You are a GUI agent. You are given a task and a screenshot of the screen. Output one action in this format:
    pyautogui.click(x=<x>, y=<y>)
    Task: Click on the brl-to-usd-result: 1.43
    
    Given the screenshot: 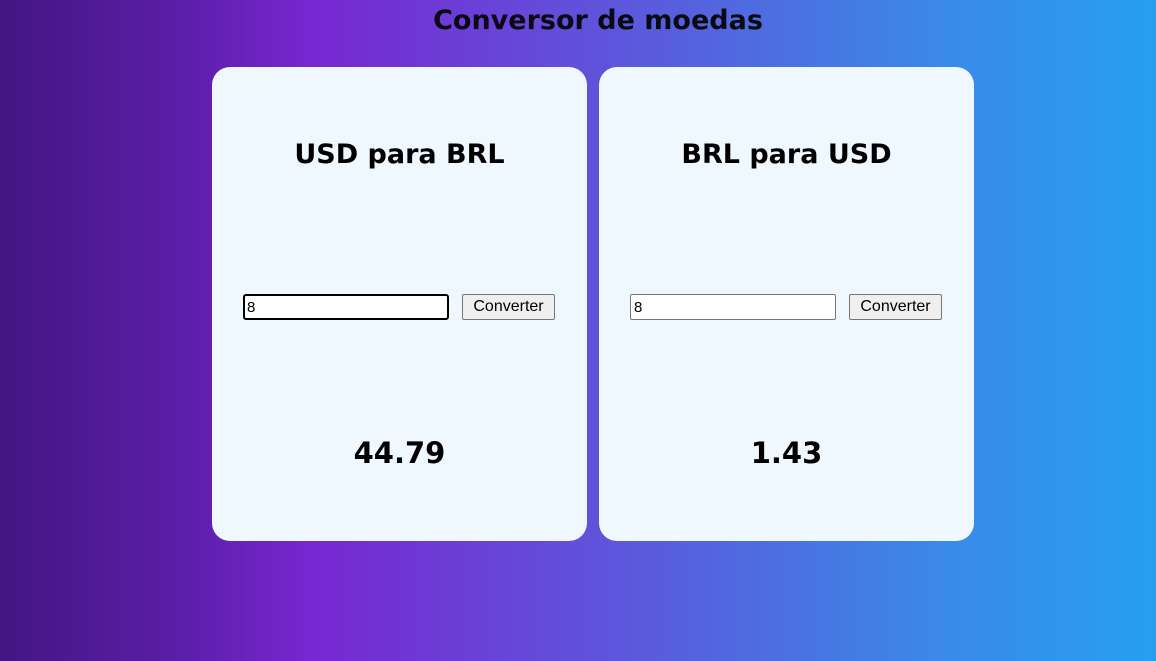 What is the action you would take?
    pyautogui.click(x=786, y=453)
    